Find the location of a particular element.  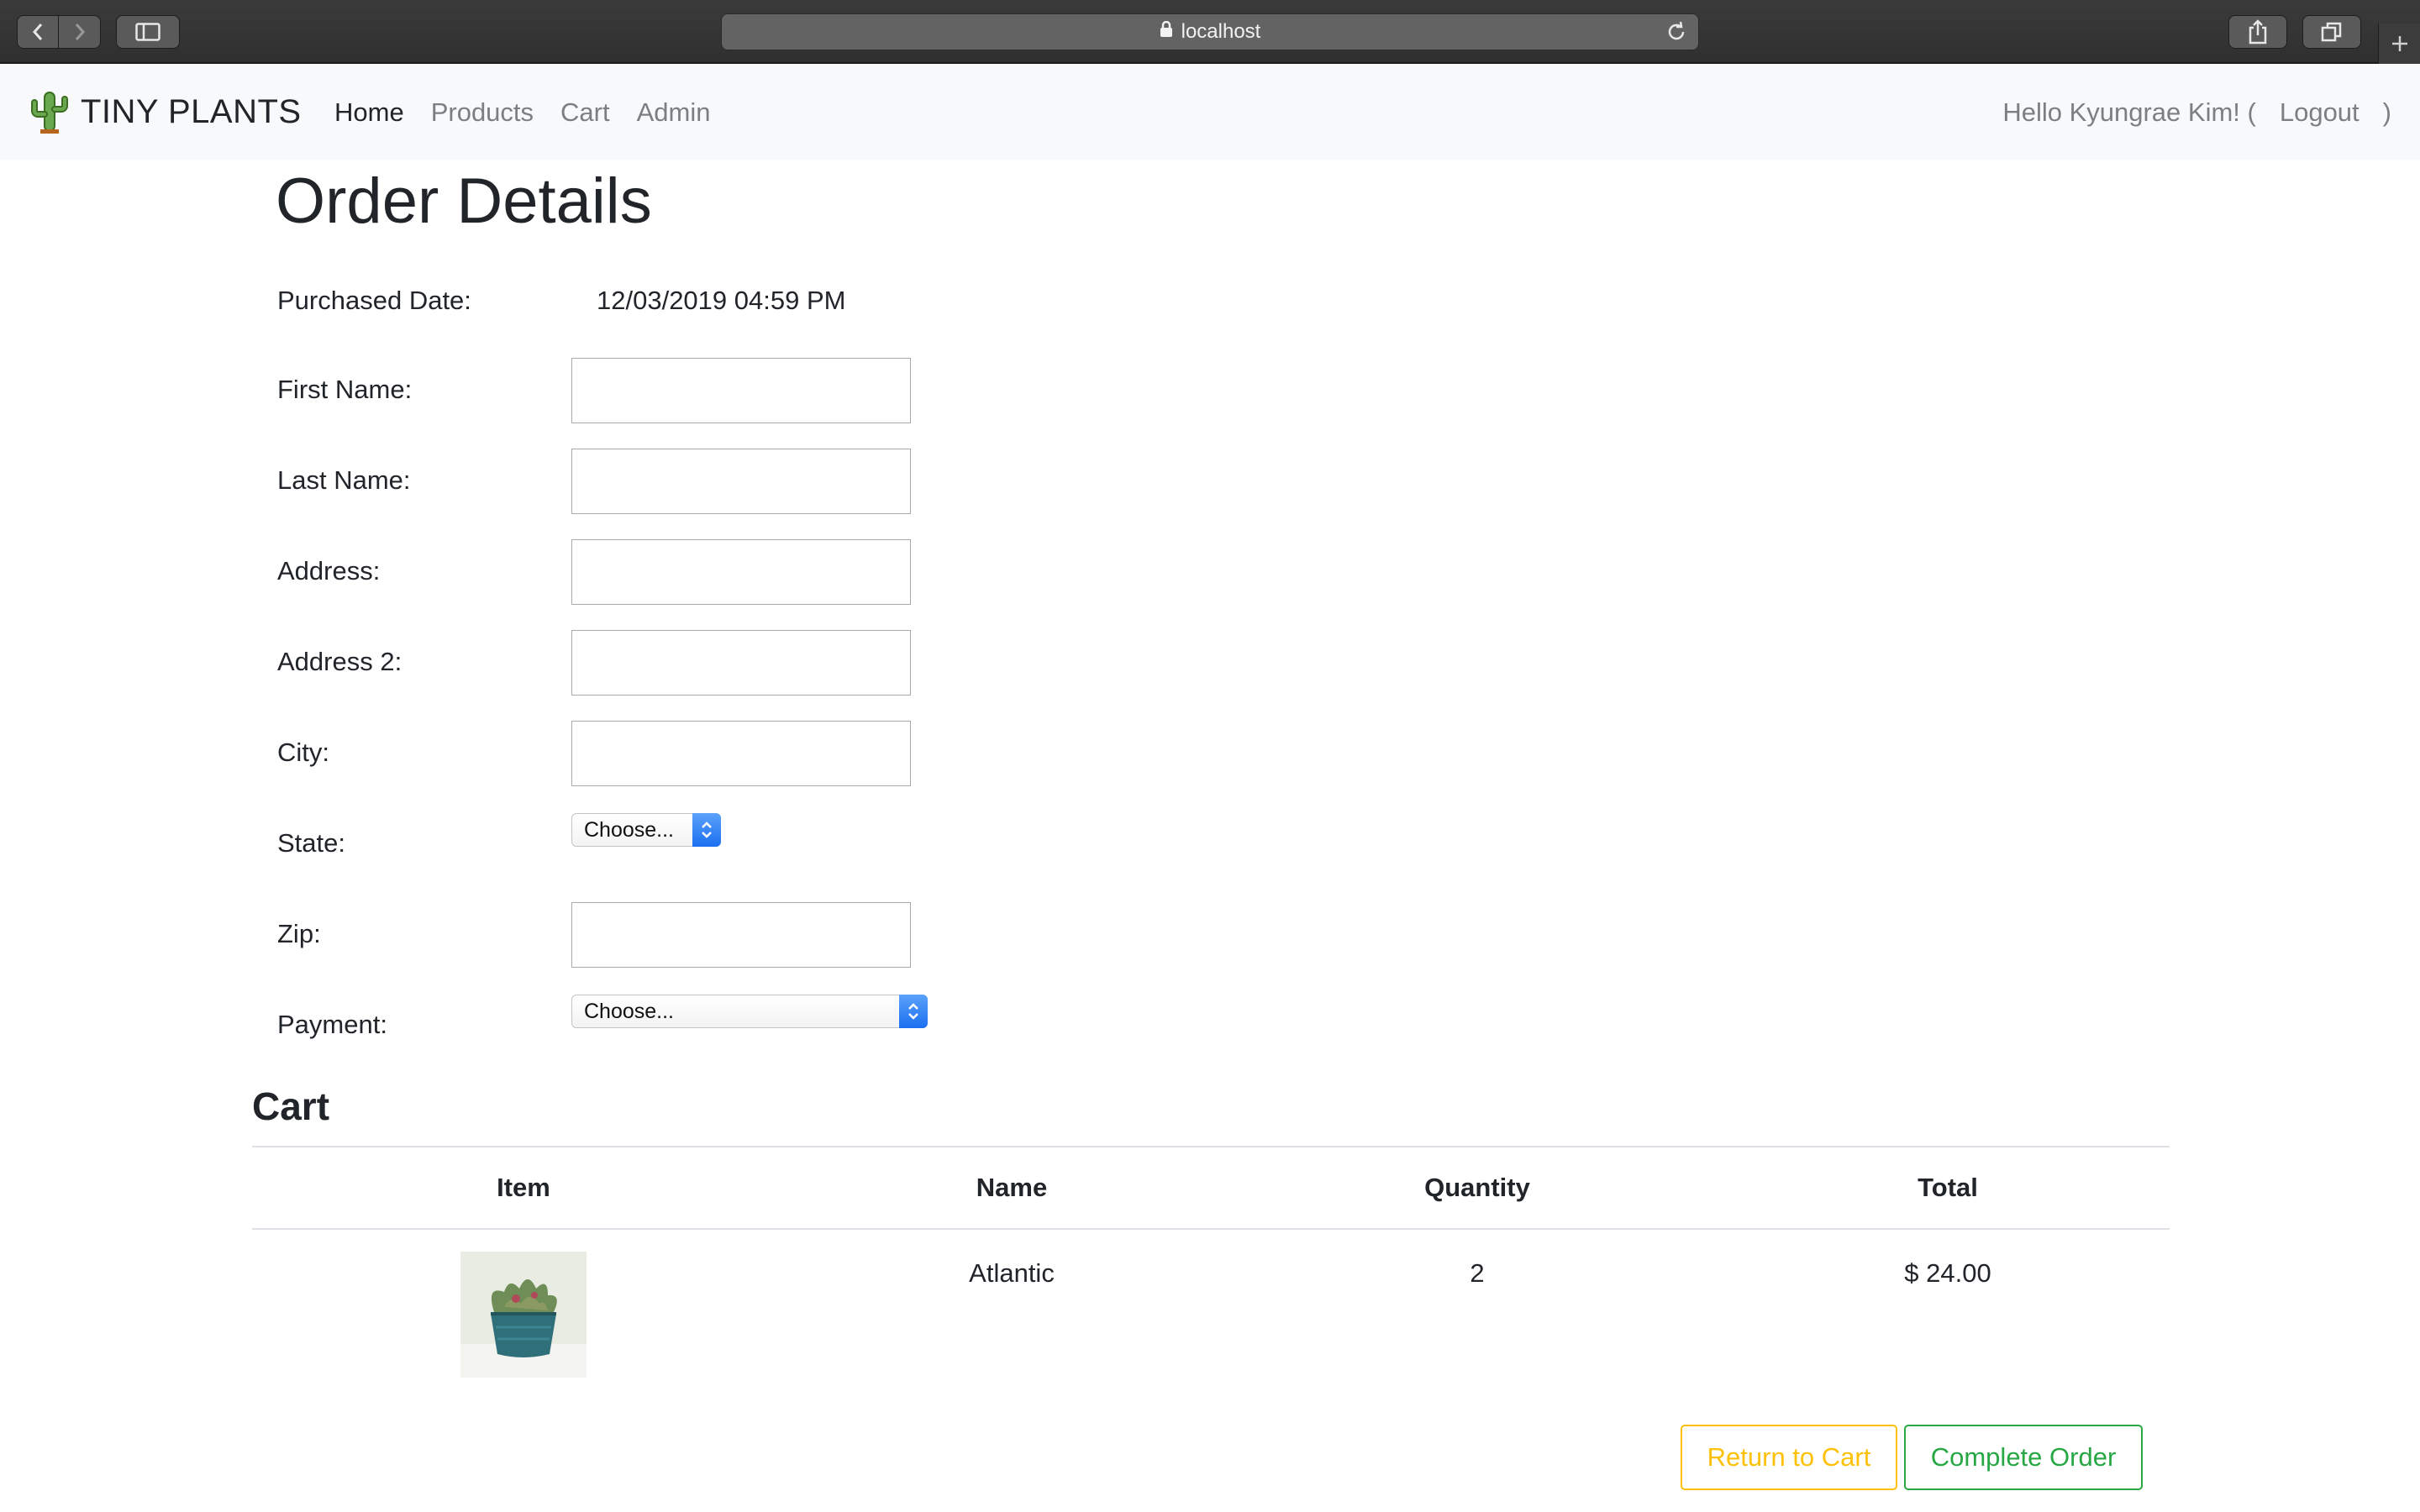

forward-button is located at coordinates (80, 32).